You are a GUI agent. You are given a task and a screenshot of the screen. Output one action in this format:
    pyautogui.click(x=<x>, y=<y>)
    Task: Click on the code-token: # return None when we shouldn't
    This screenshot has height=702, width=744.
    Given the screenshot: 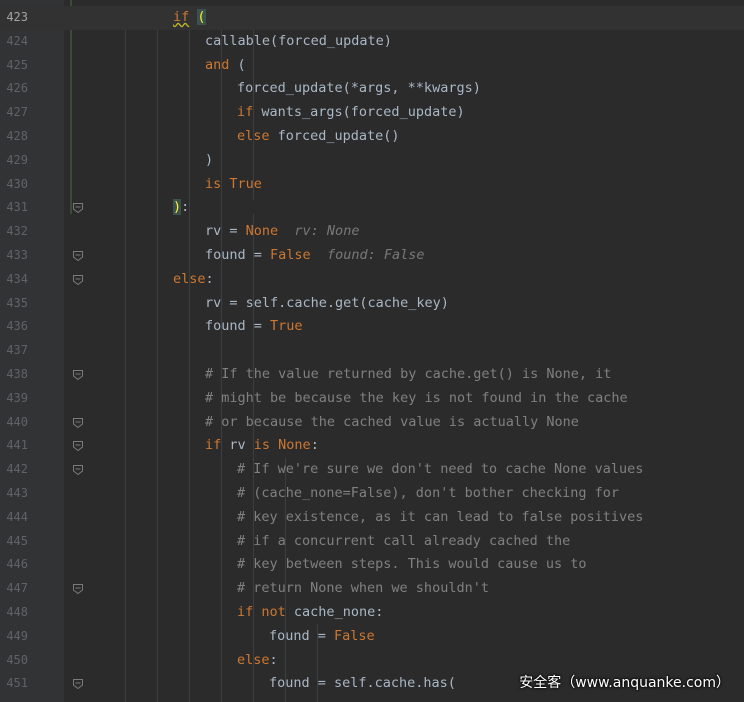 What is the action you would take?
    pyautogui.click(x=363, y=588)
    